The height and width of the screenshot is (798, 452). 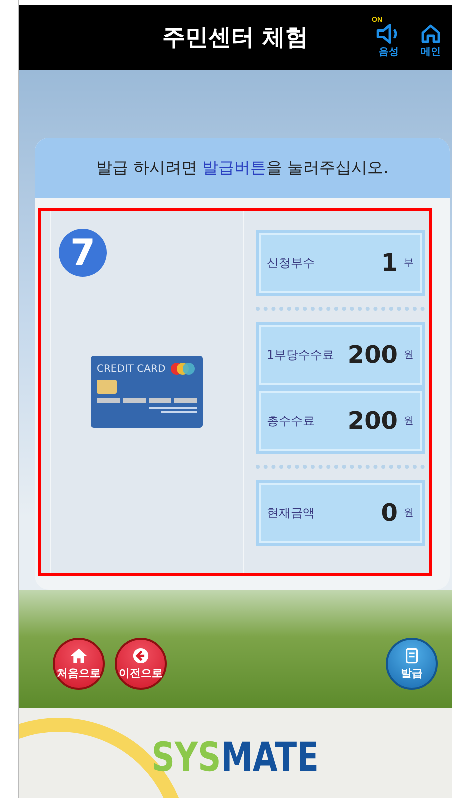 I want to click on home-icon, so click(x=79, y=656).